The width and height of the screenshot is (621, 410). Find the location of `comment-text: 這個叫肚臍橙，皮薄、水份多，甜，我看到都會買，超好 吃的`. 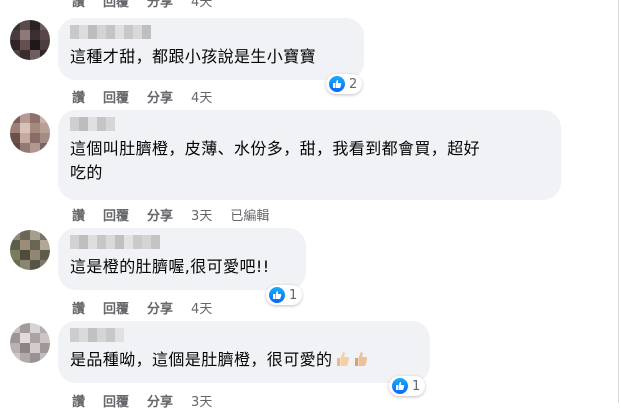

comment-text: 這個叫肚臍橙，皮薄、水份多，甜，我看到都會買，超好 吃的 is located at coordinates (275, 160).